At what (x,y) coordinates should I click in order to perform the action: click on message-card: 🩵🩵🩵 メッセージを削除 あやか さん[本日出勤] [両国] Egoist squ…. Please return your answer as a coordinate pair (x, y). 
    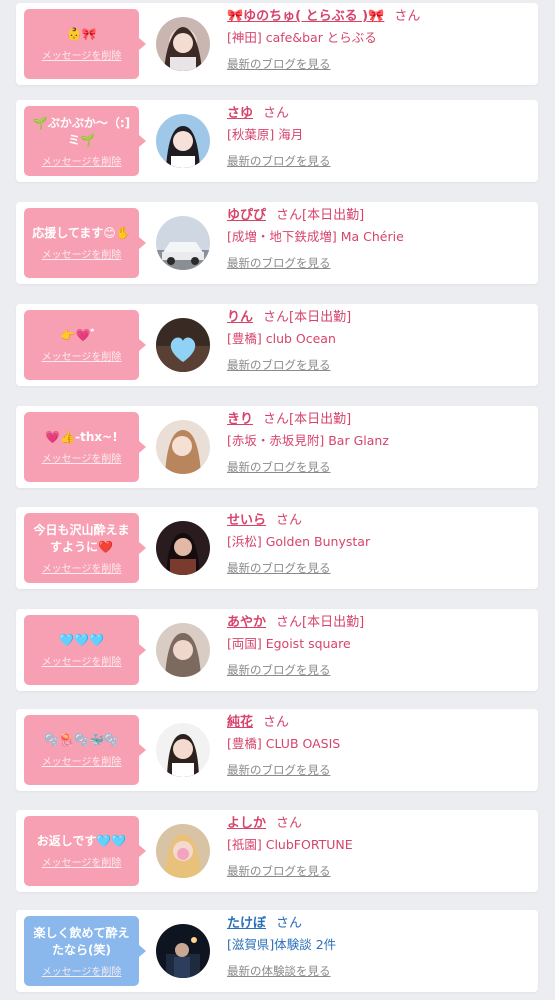
    Looking at the image, I should click on (277, 650).